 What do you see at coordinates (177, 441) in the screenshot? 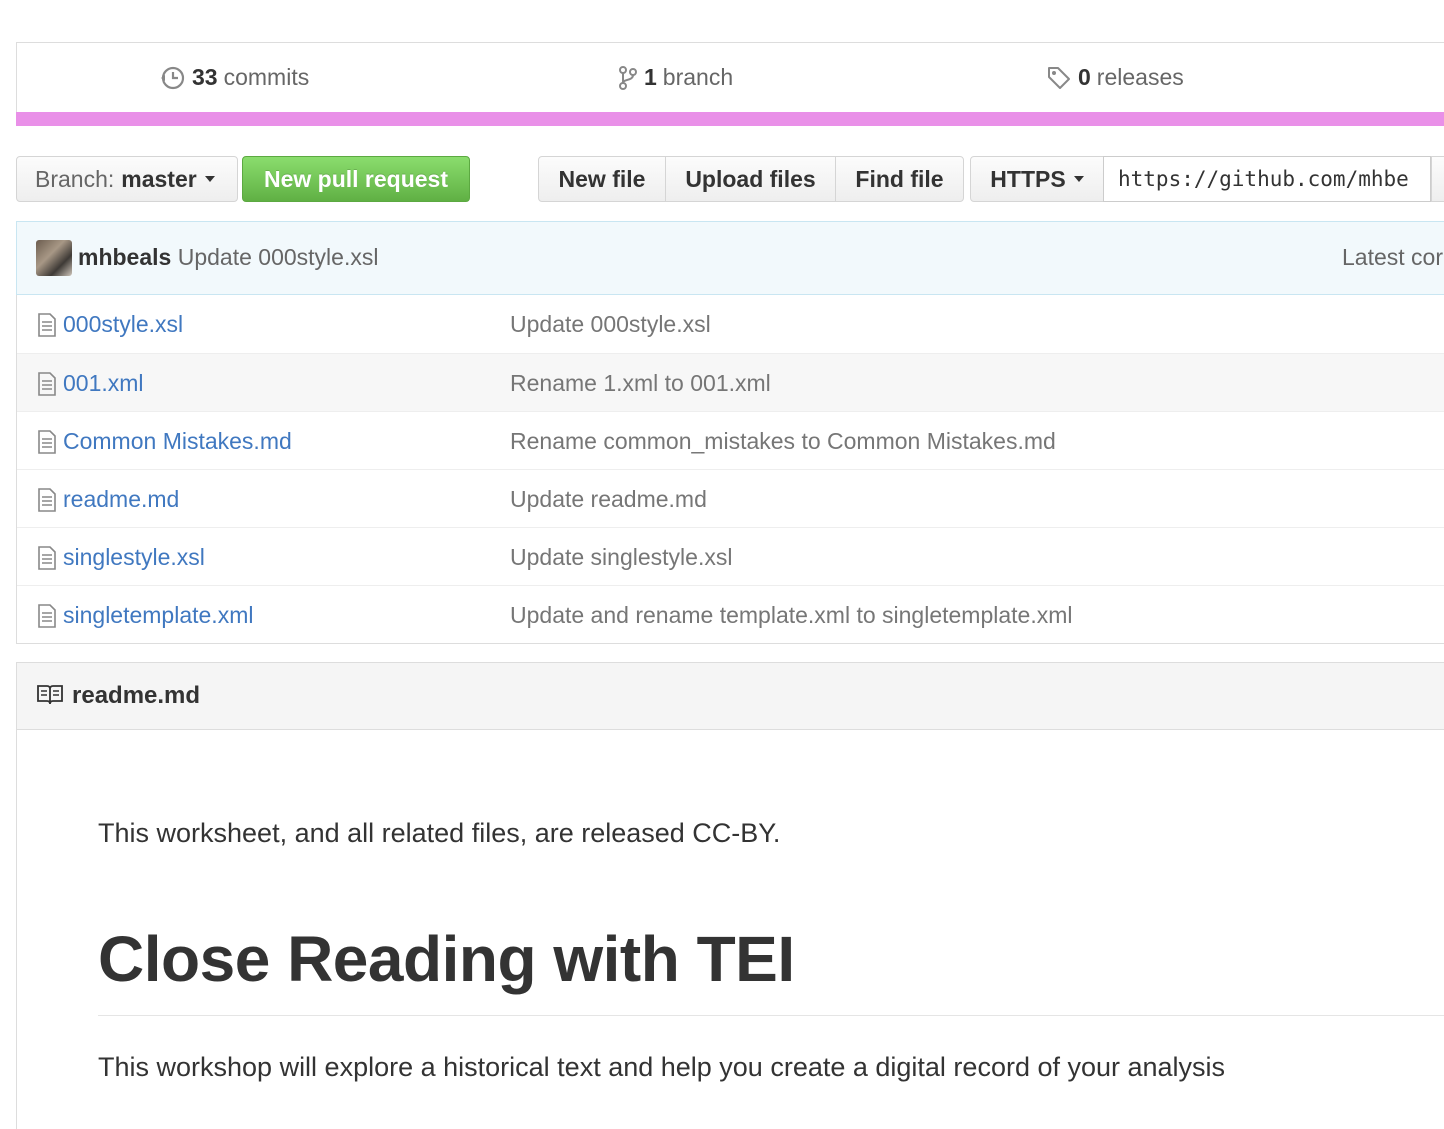
I see `file-link: Common Mistakes.md` at bounding box center [177, 441].